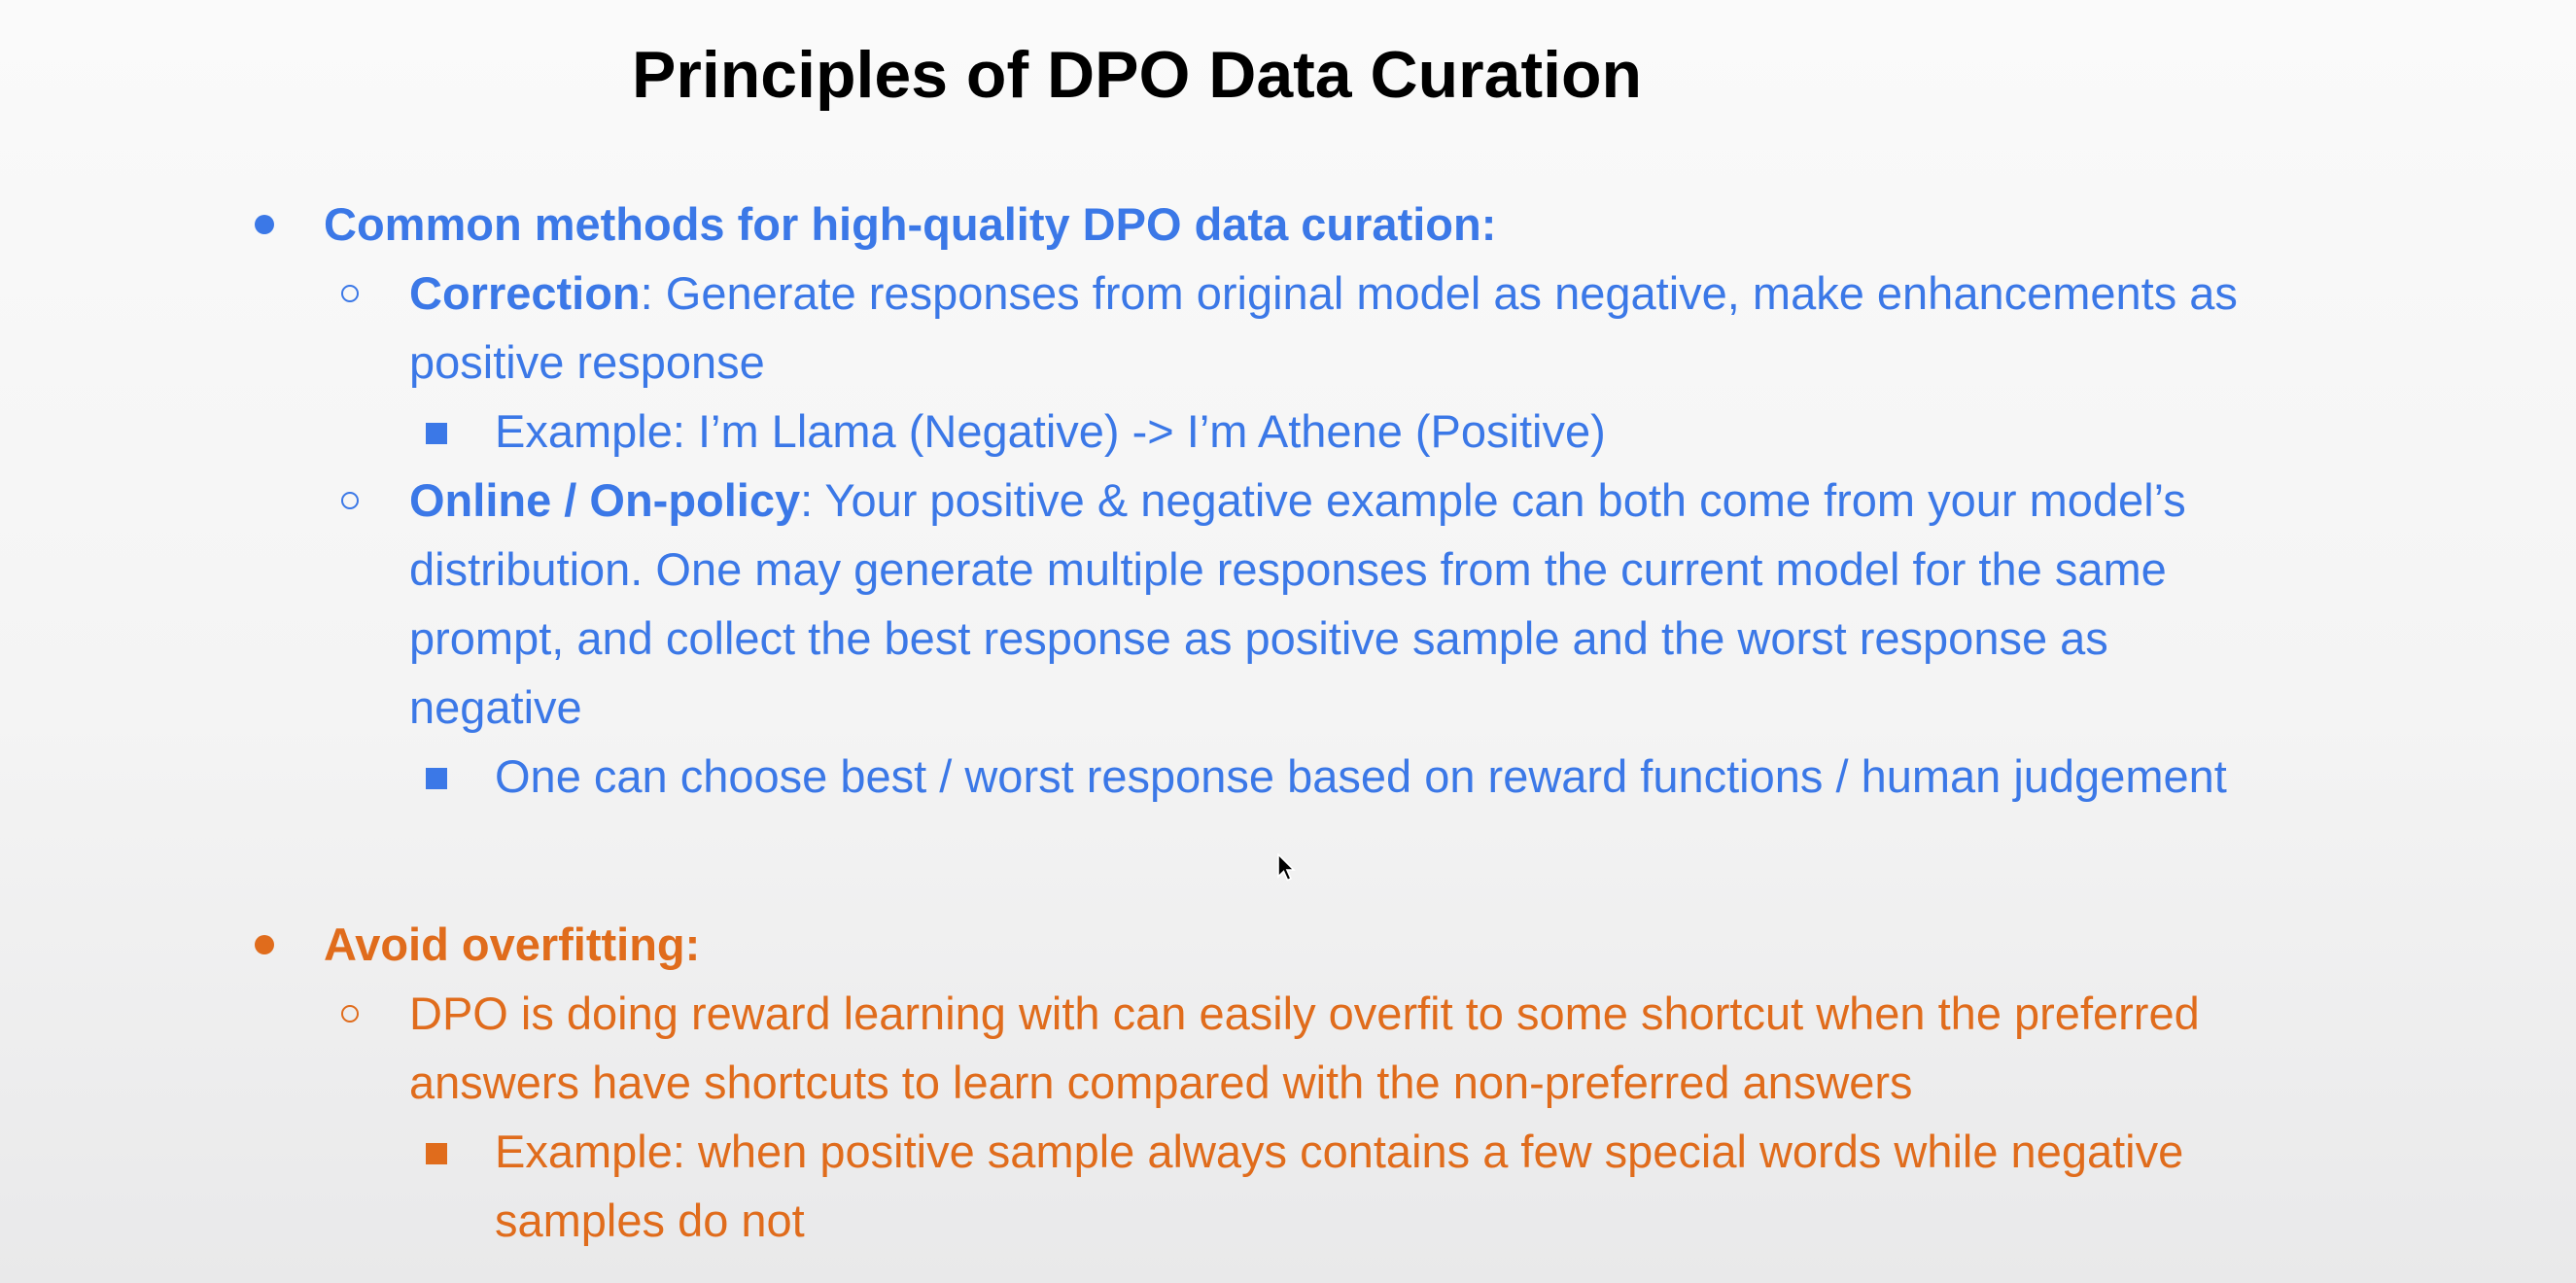 This screenshot has width=2576, height=1283. Describe the element at coordinates (1286, 868) in the screenshot. I see `mouse-cursor-icon` at that location.